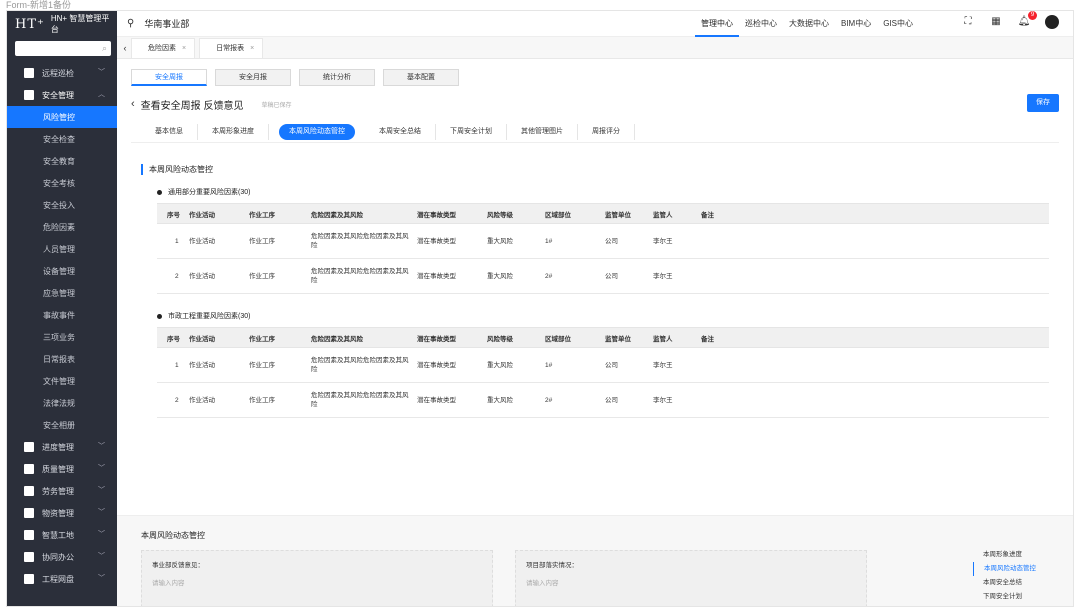 This screenshot has width=1080, height=613. What do you see at coordinates (169, 77) in the screenshot?
I see `section-tab: 安全周报` at bounding box center [169, 77].